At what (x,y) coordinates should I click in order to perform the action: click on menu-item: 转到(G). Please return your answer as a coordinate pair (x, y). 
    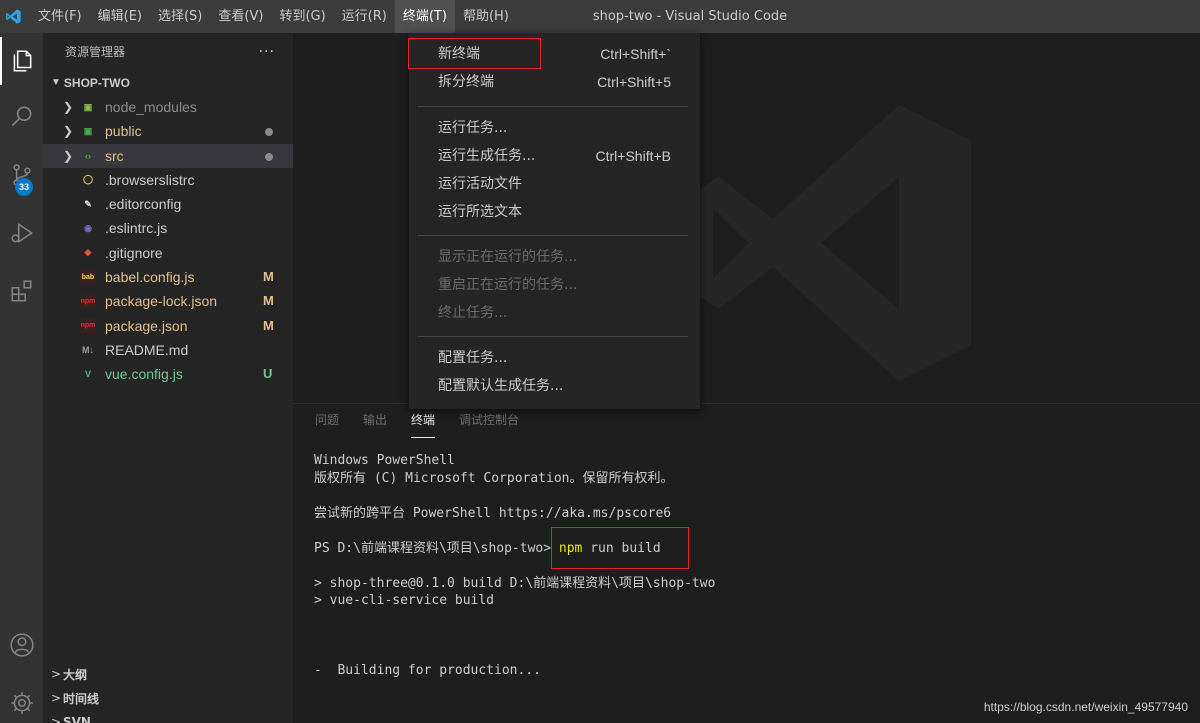
    Looking at the image, I should click on (302, 16).